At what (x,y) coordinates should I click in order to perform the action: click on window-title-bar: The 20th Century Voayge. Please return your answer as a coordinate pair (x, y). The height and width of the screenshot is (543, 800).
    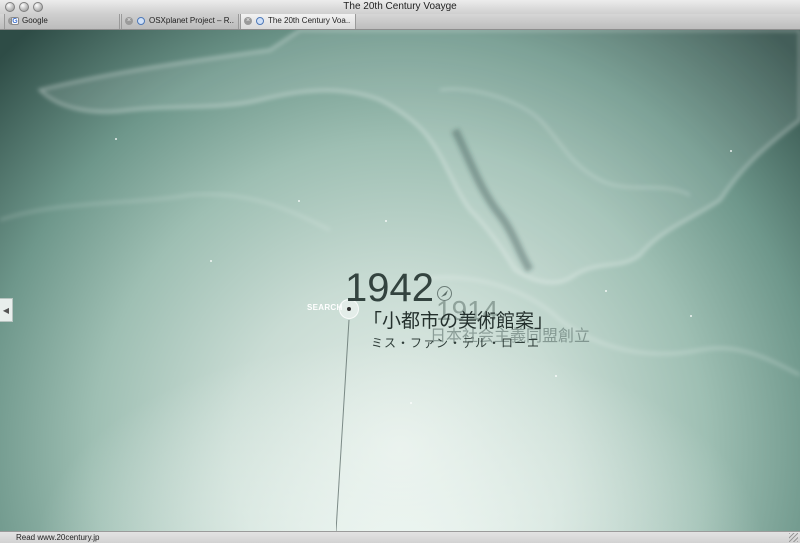
    Looking at the image, I should click on (400, 7).